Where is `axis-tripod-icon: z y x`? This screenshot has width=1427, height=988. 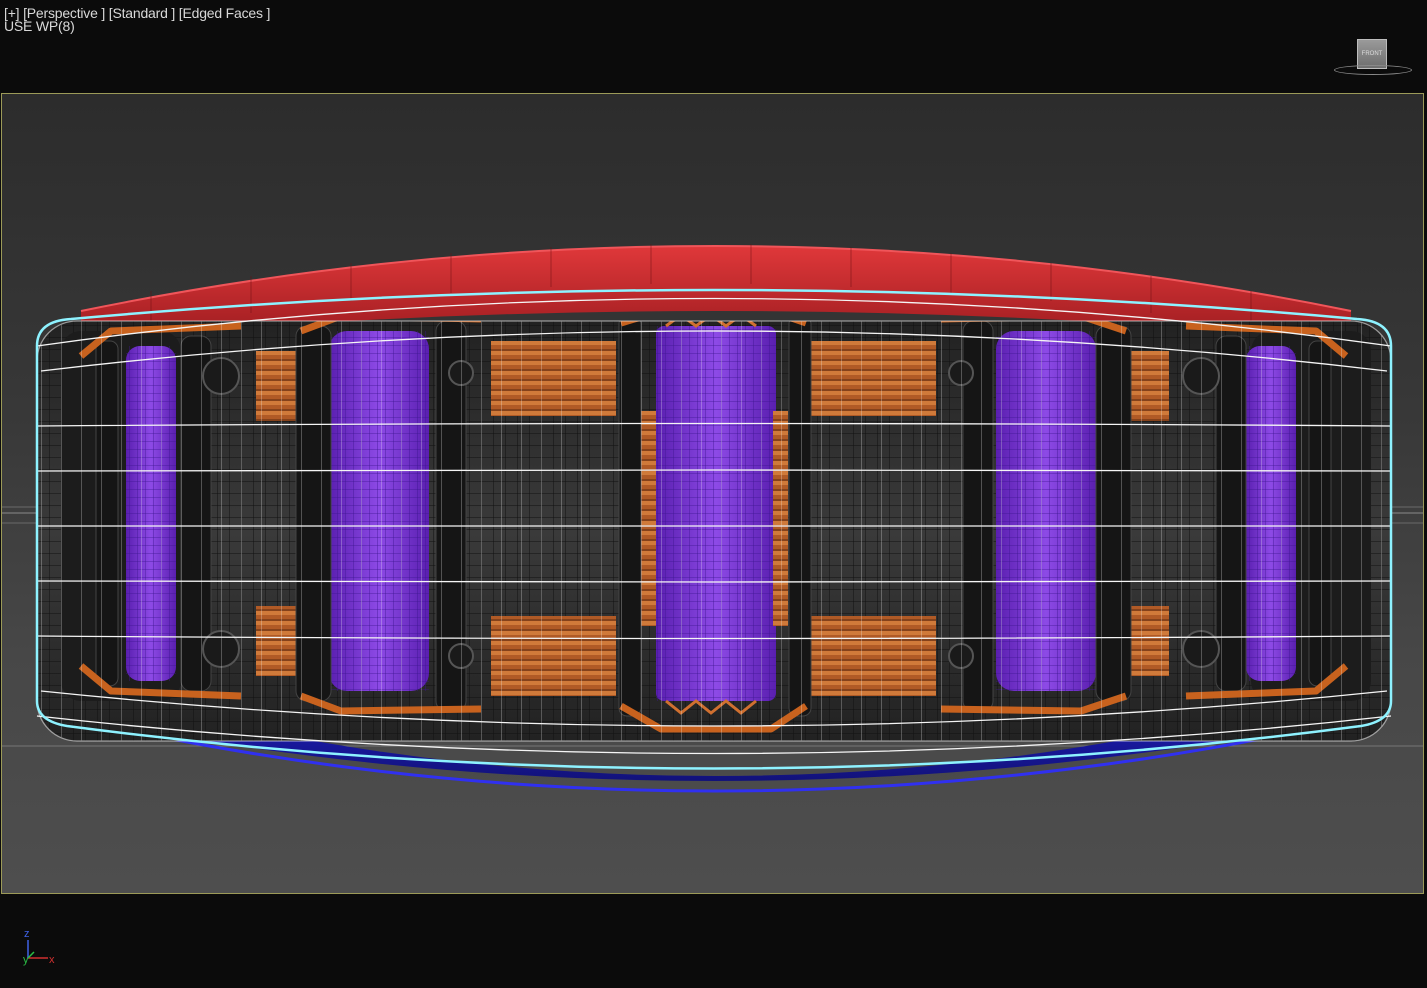 axis-tripod-icon: z y x is located at coordinates (42, 947).